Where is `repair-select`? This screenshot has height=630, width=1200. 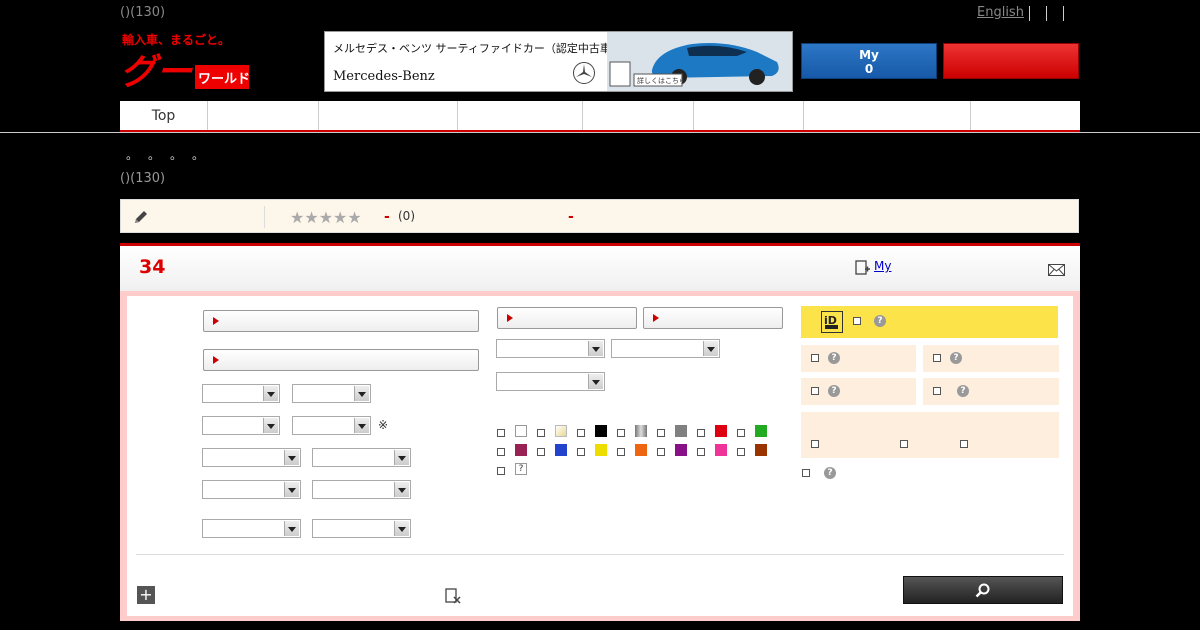
repair-select is located at coordinates (361, 528).